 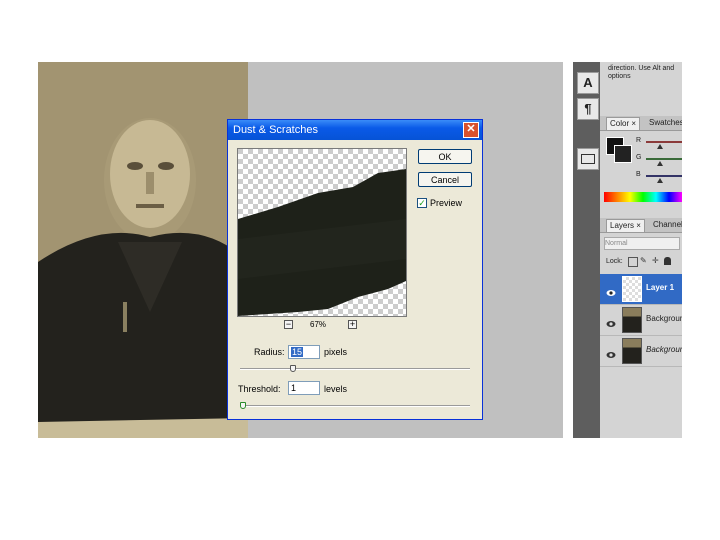 I want to click on hint-text-1: direction. Use Alt and, so click(x=641, y=68).